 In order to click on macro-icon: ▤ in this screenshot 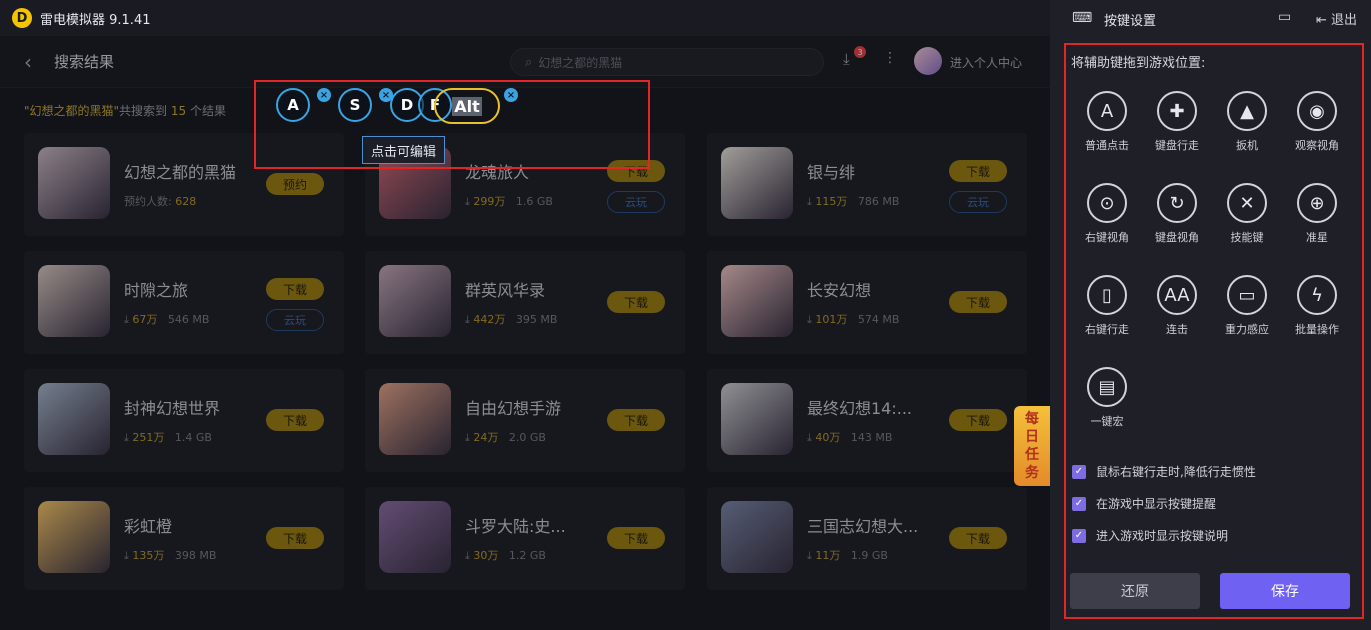, I will do `click(1107, 387)`.